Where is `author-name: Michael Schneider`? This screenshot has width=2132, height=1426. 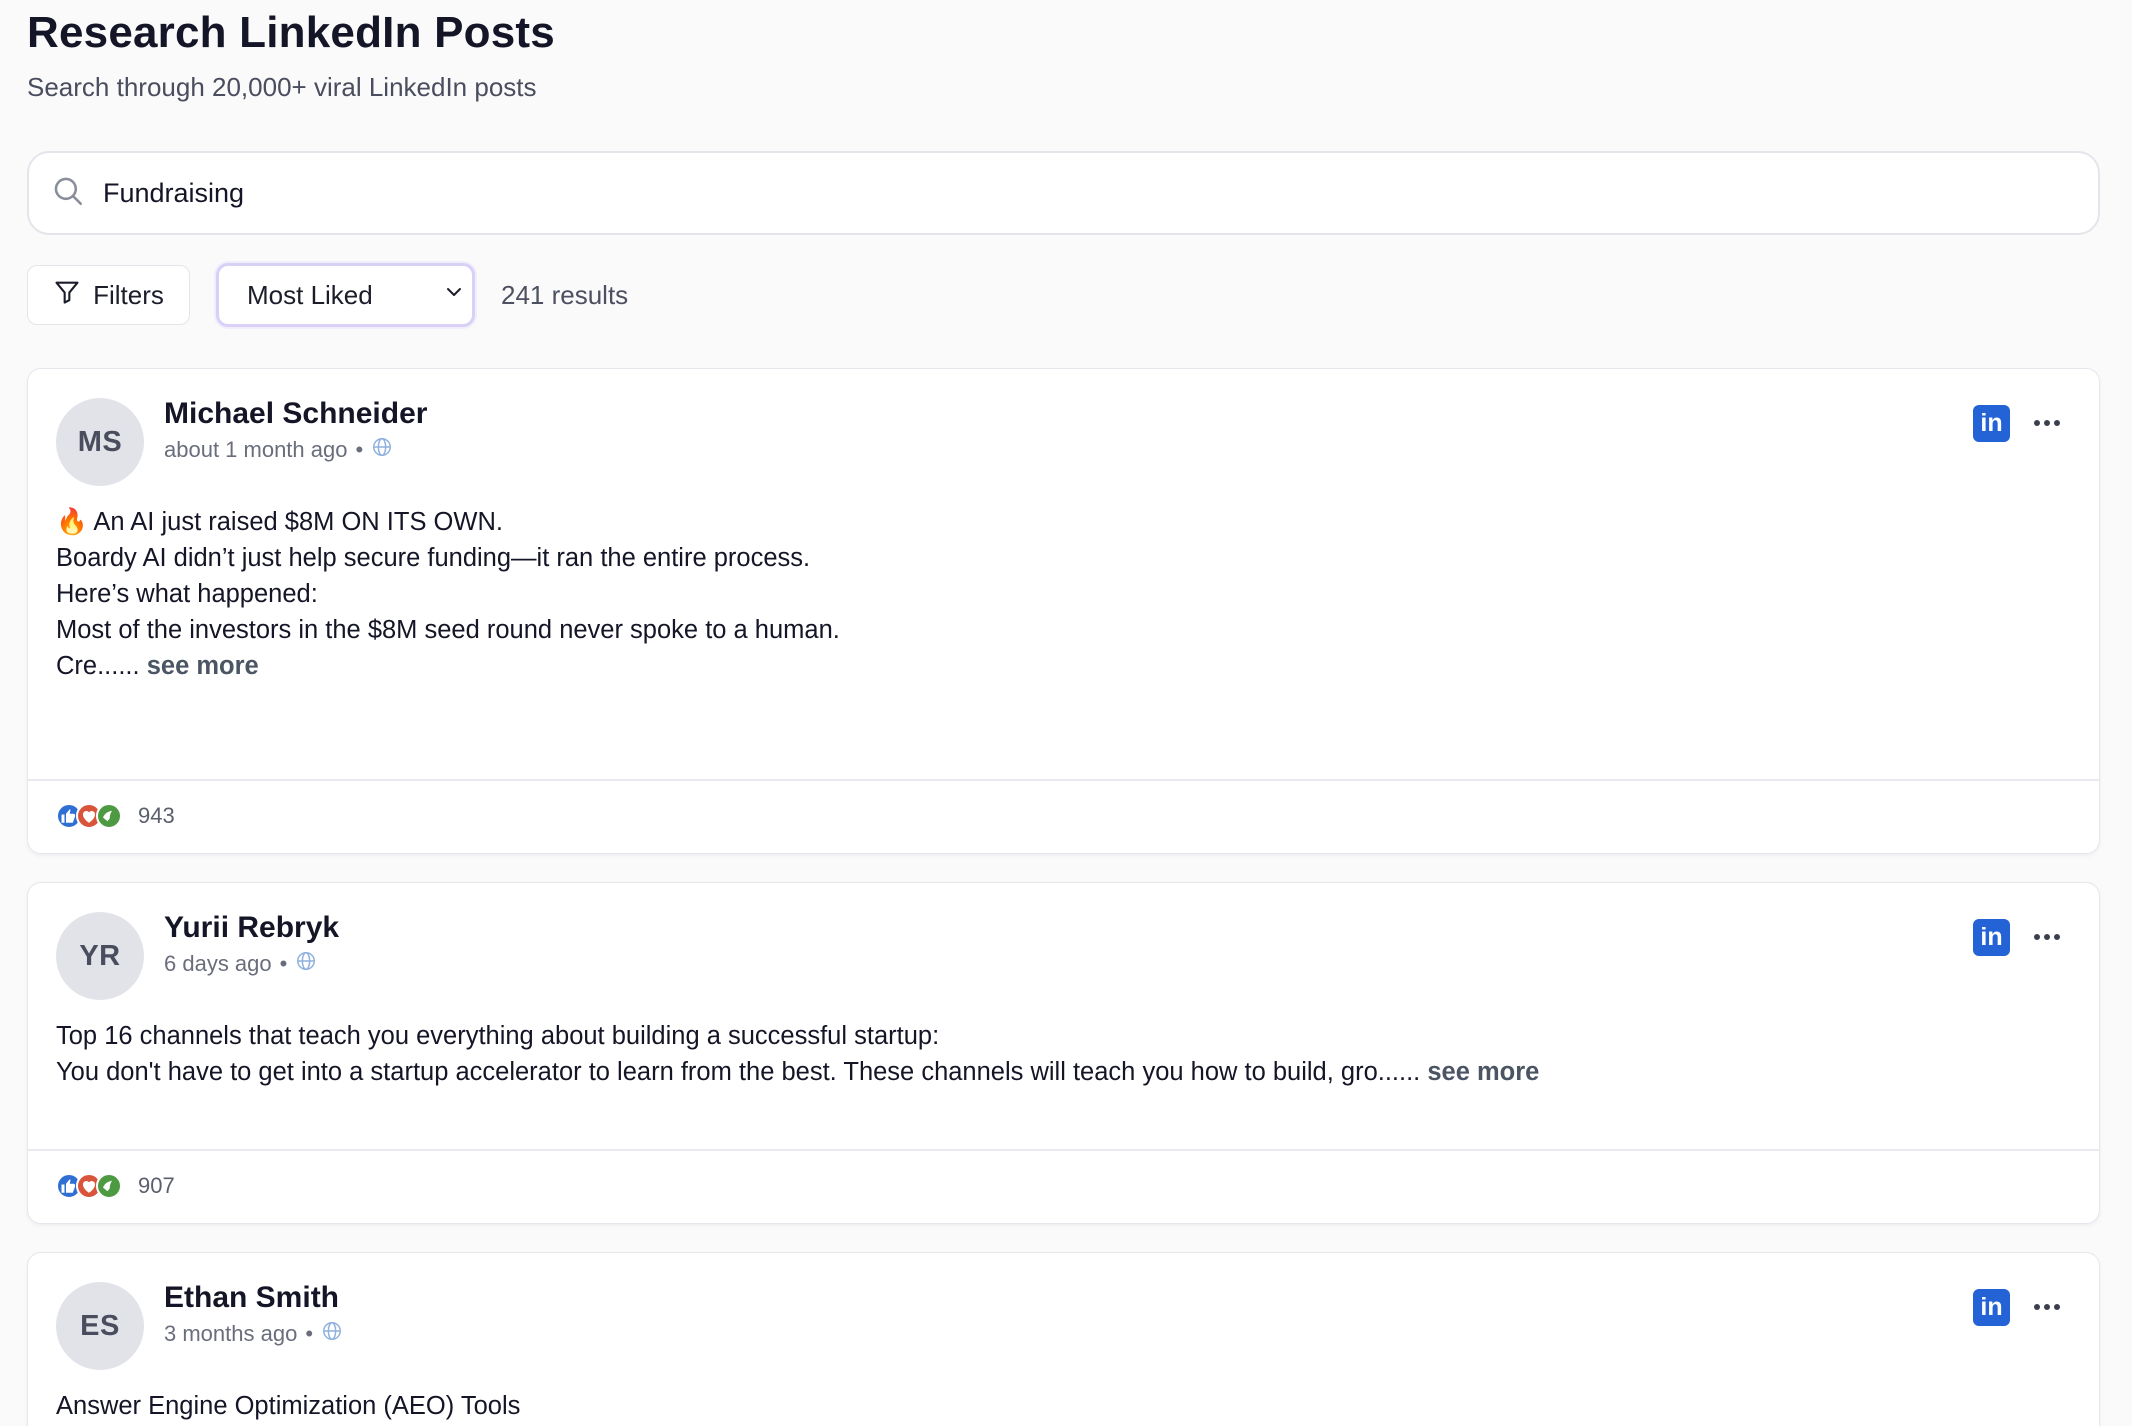 author-name: Michael Schneider is located at coordinates (295, 414).